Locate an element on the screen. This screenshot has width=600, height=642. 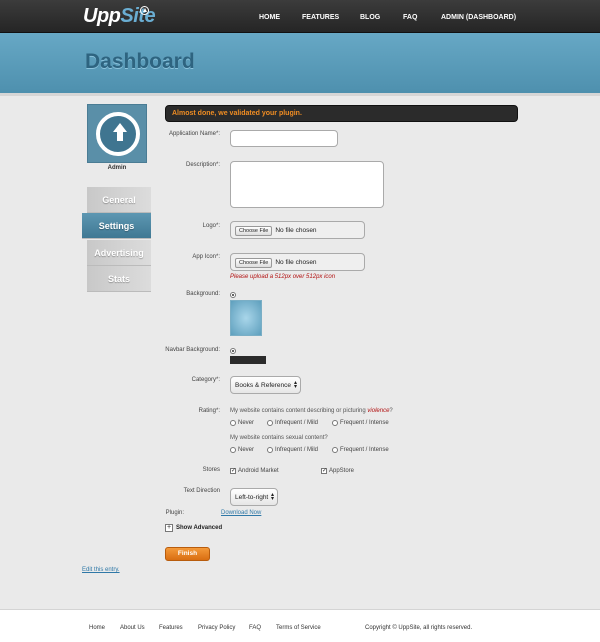
violence-mild-label: Infrequent / Mild is located at coordinates (297, 423).